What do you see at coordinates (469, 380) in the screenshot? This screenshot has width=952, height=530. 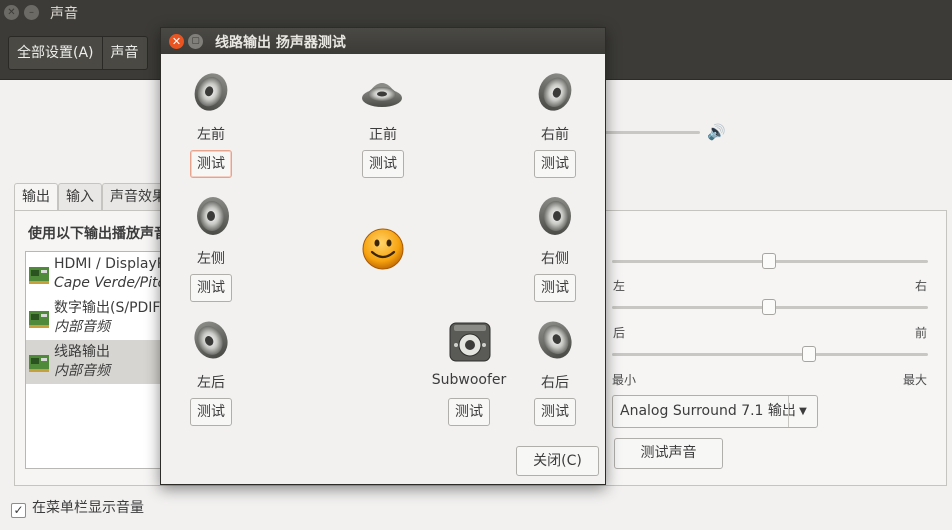 I see `subwoofer-label: Subwoofer` at bounding box center [469, 380].